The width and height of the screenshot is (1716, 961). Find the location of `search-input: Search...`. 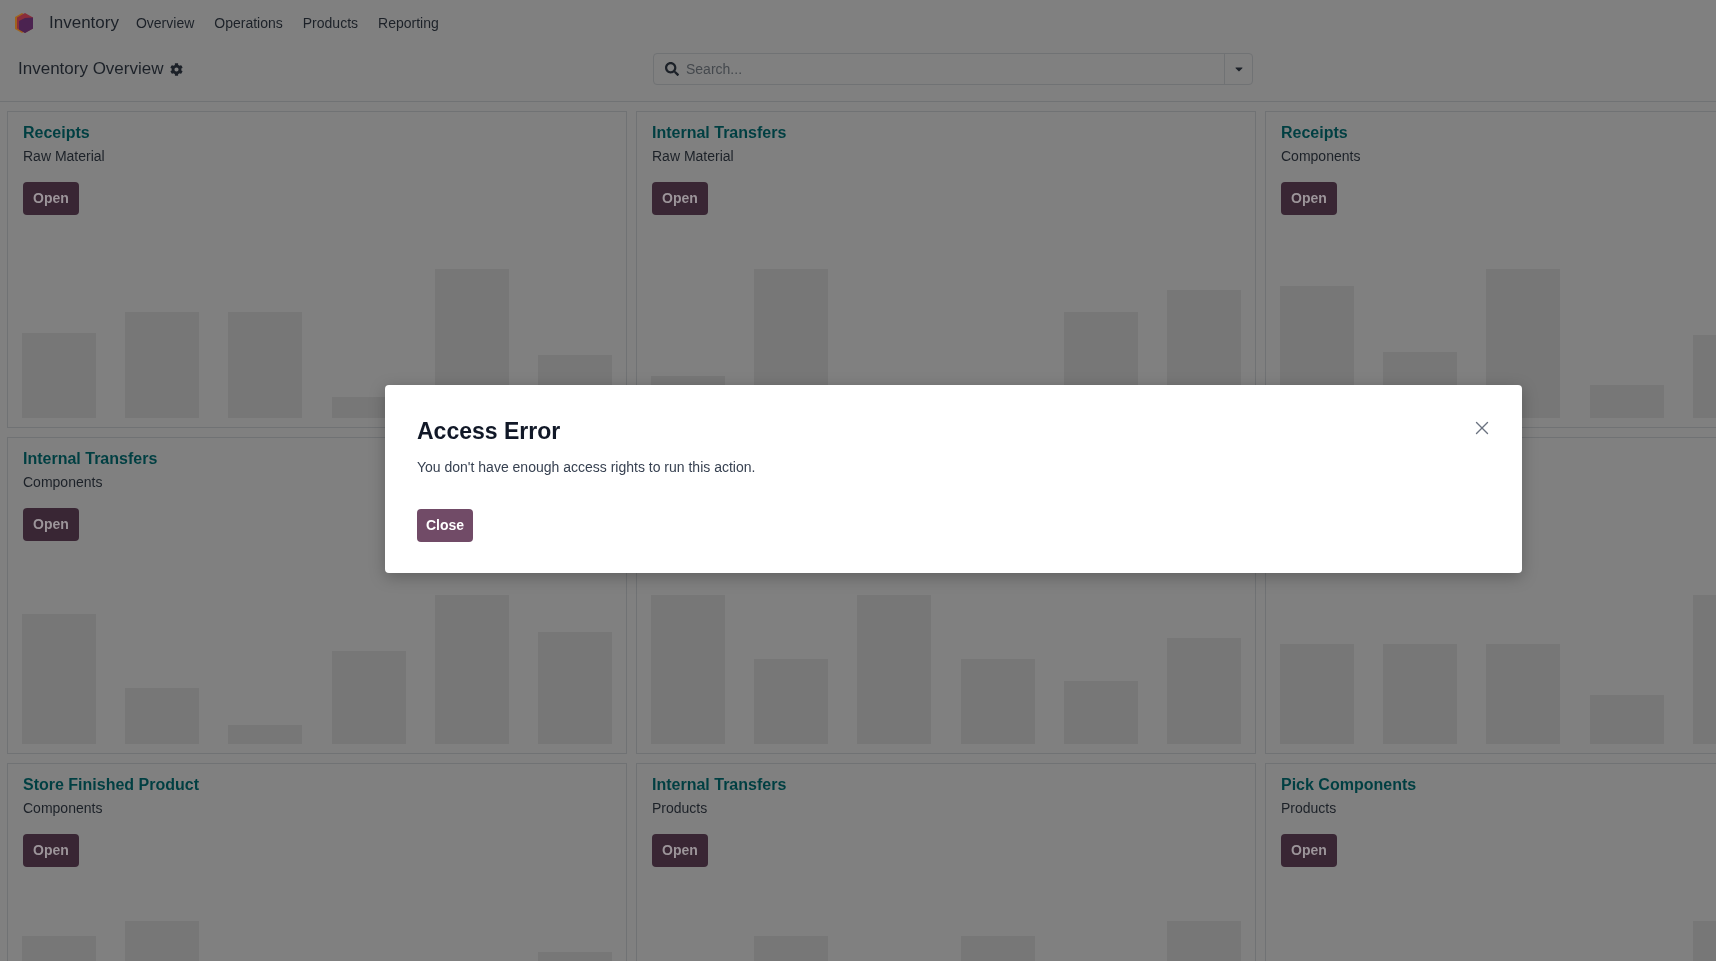

search-input: Search... is located at coordinates (955, 69).